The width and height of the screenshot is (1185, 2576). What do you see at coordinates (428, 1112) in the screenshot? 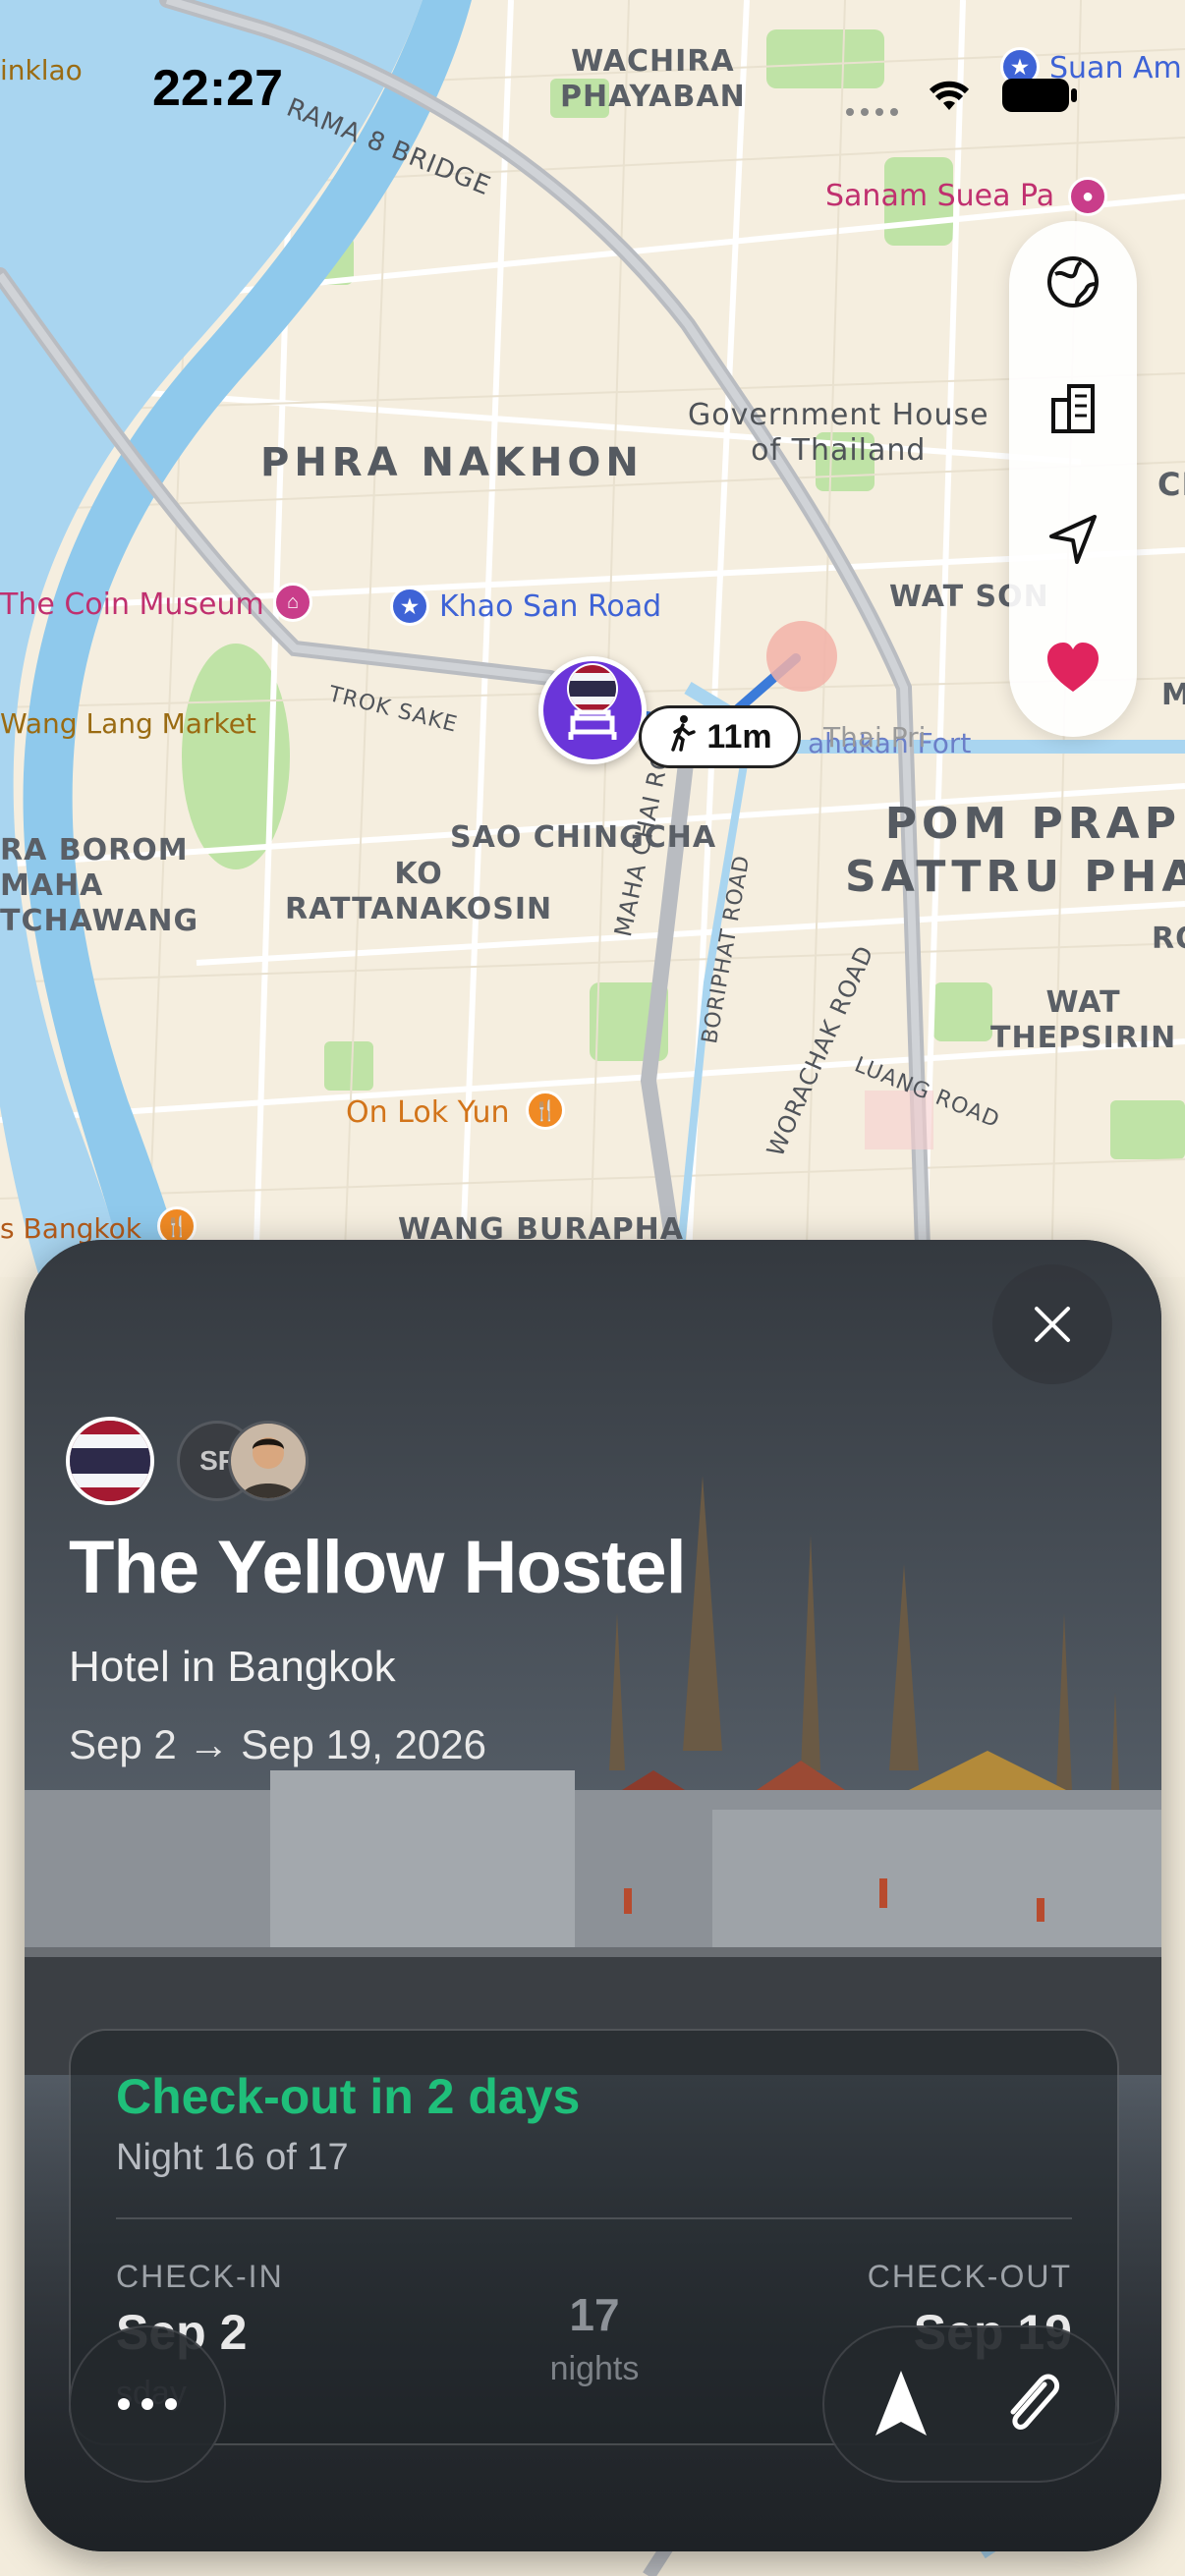
I see `poi-label-on-lok-yun: On Lok Yun` at bounding box center [428, 1112].